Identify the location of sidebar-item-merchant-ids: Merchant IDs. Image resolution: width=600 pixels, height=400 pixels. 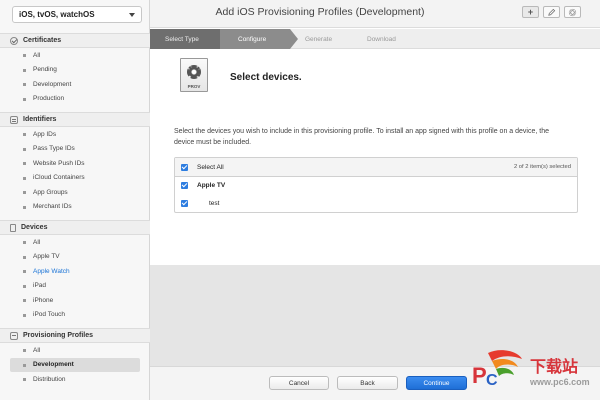
(75, 207).